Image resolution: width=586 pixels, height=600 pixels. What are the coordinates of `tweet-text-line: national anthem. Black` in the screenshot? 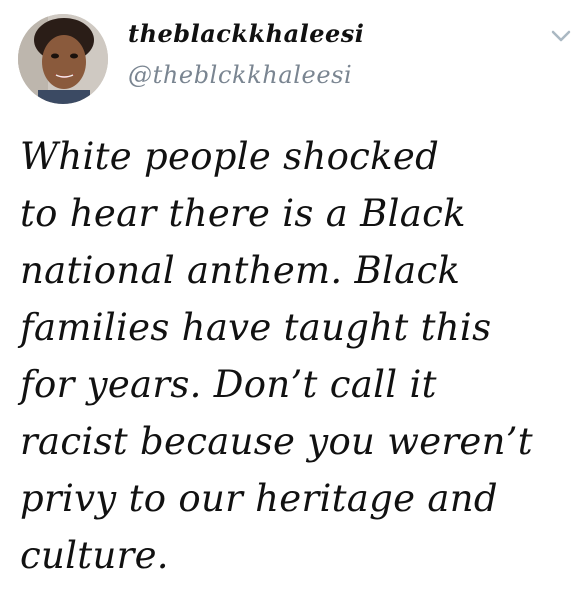 It's located at (240, 270).